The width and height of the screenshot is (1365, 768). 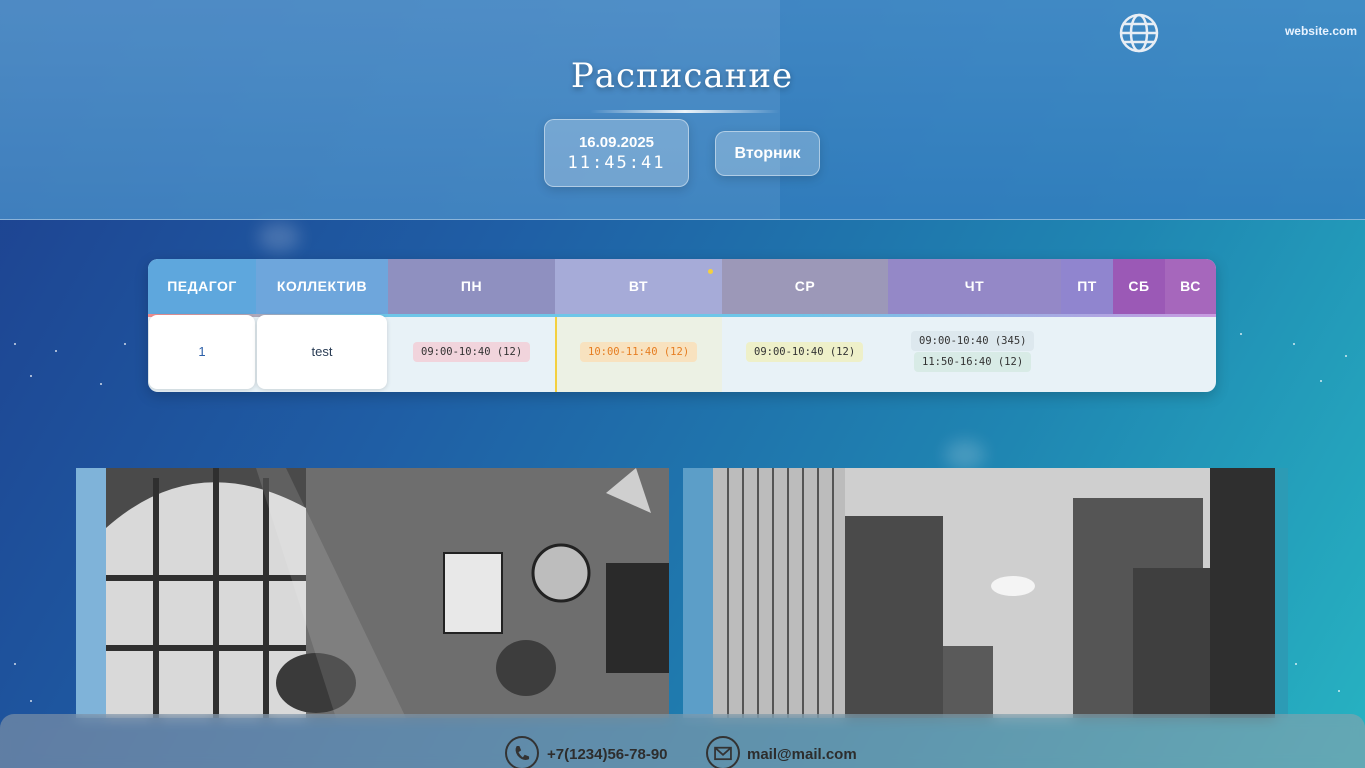 What do you see at coordinates (322, 352) in the screenshot?
I see `group-cell: test` at bounding box center [322, 352].